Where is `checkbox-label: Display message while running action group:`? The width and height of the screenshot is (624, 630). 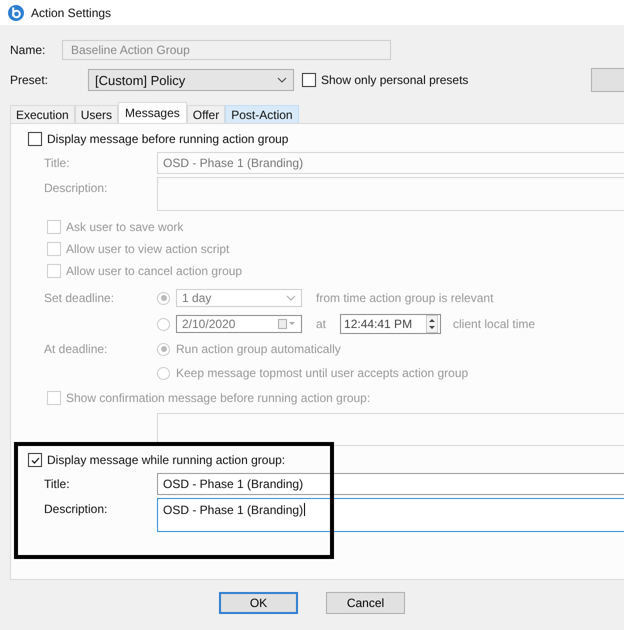
checkbox-label: Display message while running action group: is located at coordinates (166, 460).